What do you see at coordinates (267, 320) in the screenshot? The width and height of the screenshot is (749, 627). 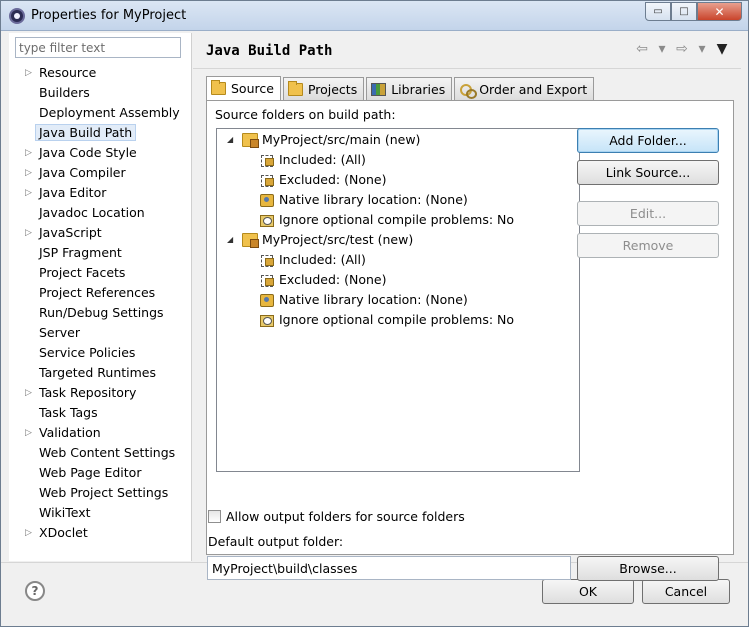 I see `ignore-problems-icon` at bounding box center [267, 320].